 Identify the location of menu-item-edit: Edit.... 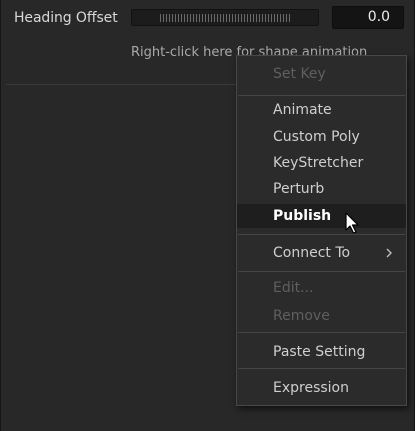
(293, 288).